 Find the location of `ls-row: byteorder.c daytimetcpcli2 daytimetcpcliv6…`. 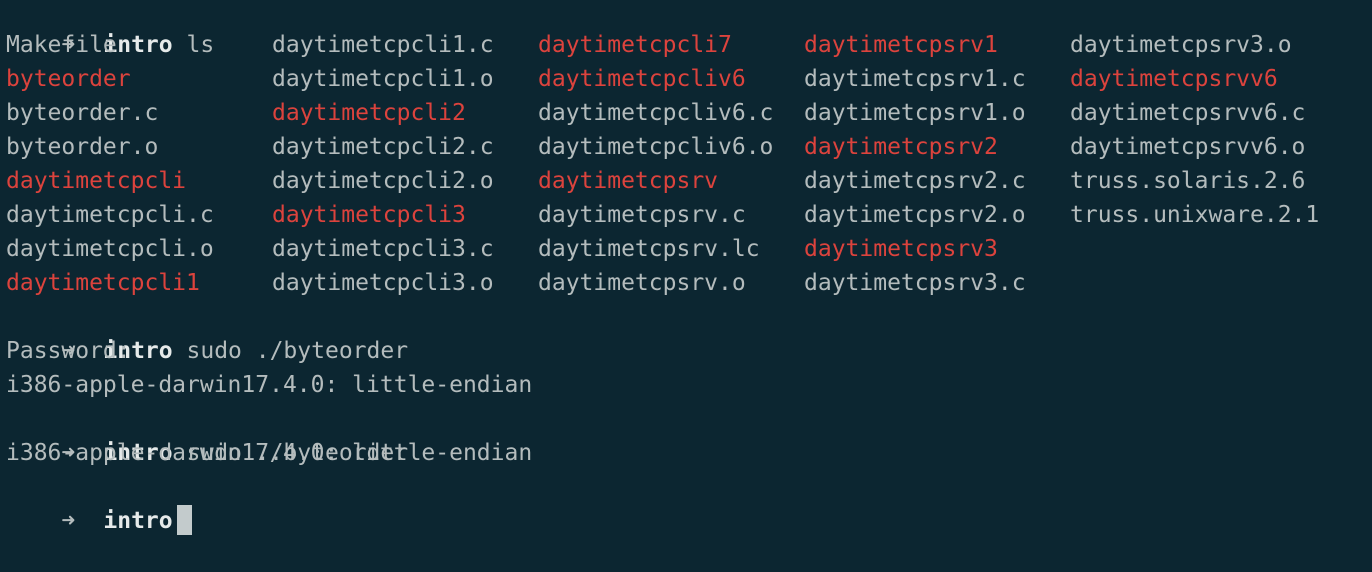

ls-row: byteorder.c daytimetcpcli2 daytimetcpcliv6… is located at coordinates (689, 113).